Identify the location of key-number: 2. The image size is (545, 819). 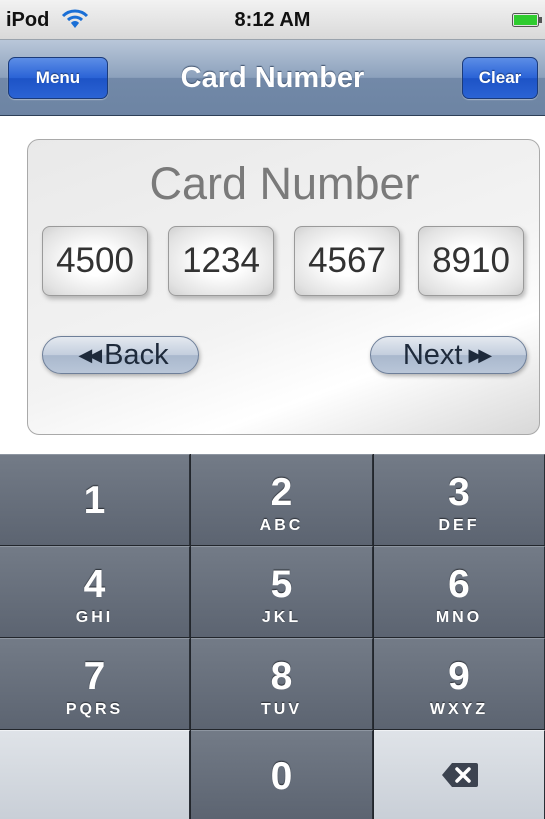
(281, 492).